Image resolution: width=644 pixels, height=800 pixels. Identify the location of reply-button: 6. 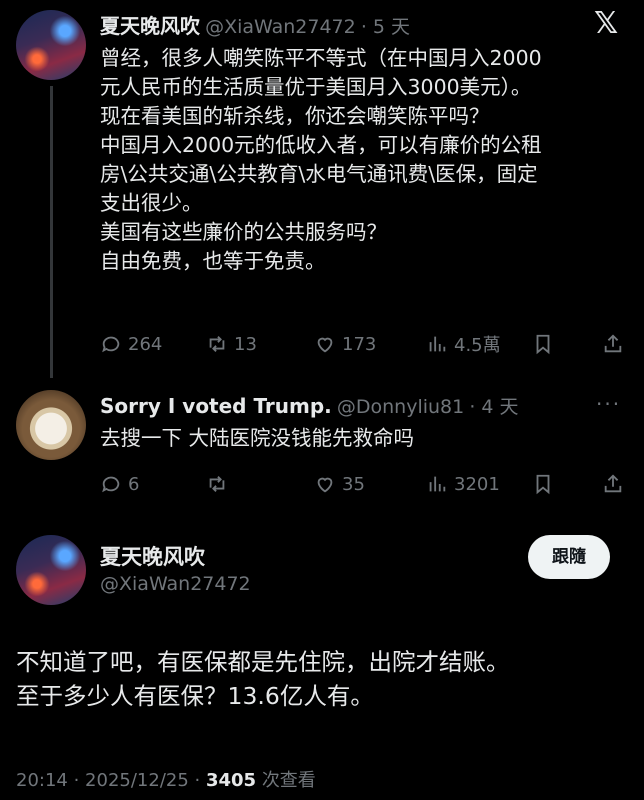
(119, 484).